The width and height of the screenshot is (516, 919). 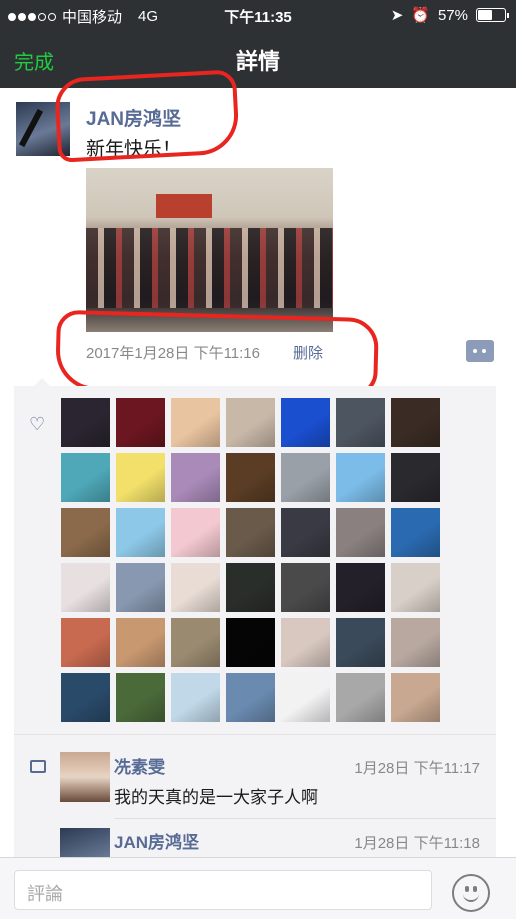 I want to click on page-title: 詳情, so click(x=257, y=61).